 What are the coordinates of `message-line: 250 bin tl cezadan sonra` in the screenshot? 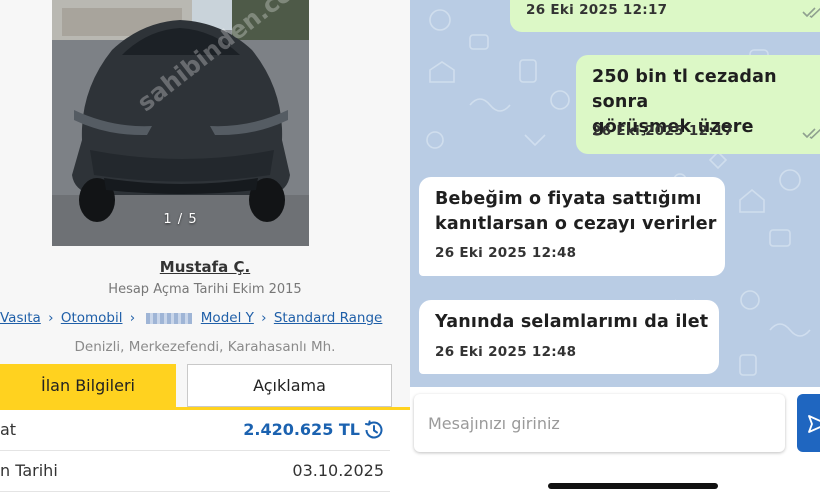 It's located at (684, 89).